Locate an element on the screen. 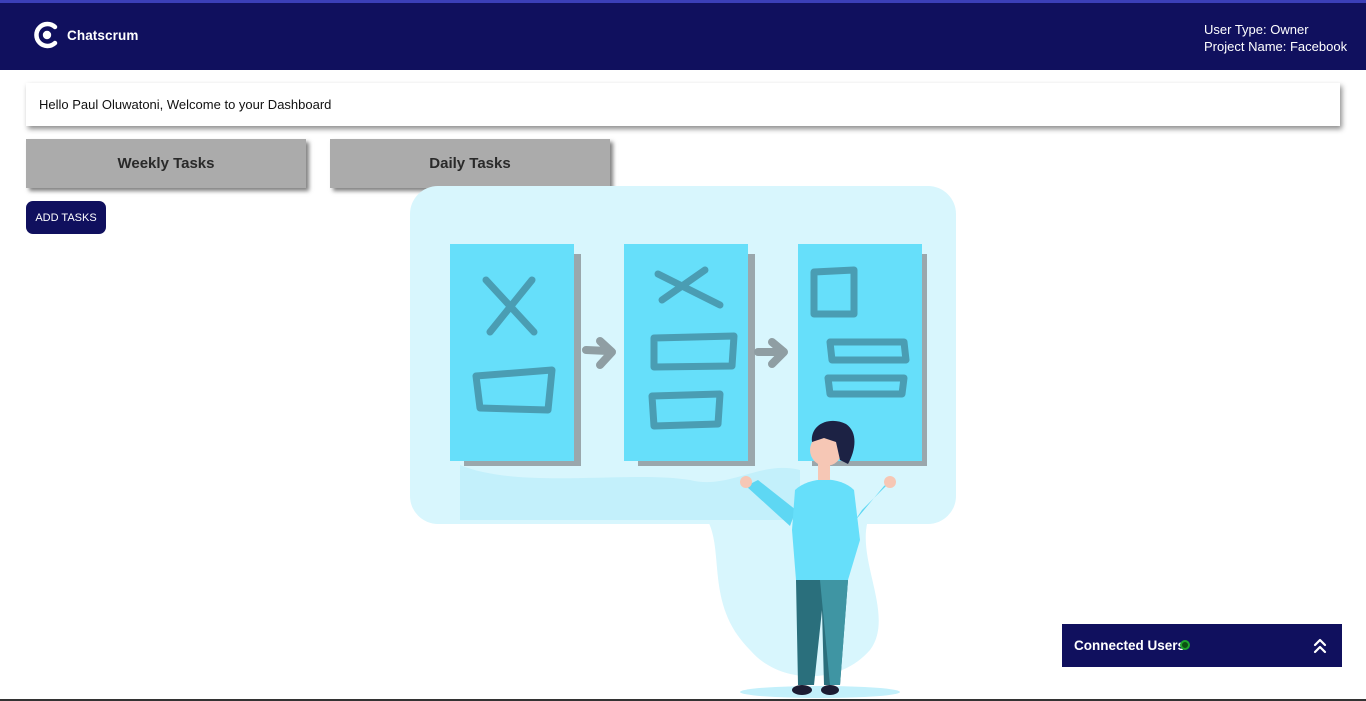  double-chevron-up-icon is located at coordinates (1320, 646).